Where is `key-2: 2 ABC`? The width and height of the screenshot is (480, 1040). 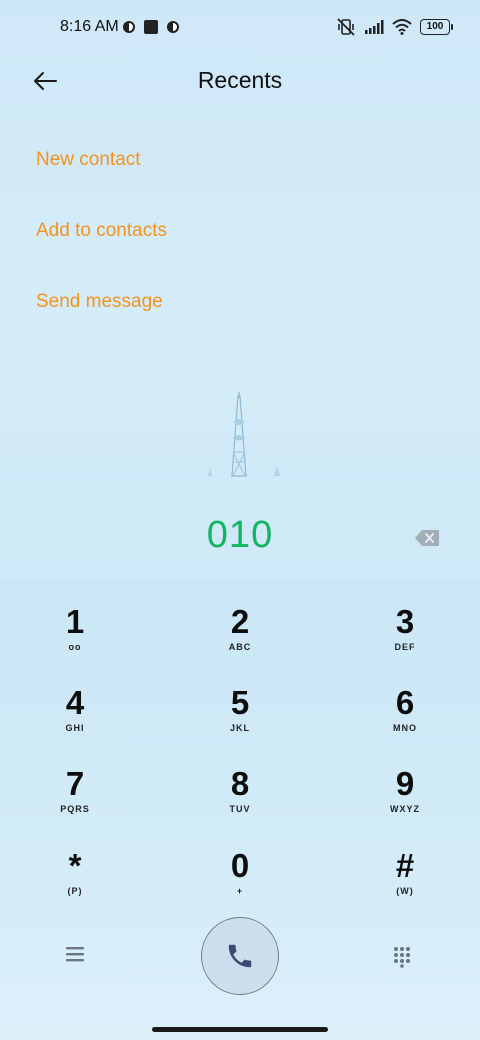
key-2: 2 ABC is located at coordinates (240, 637).